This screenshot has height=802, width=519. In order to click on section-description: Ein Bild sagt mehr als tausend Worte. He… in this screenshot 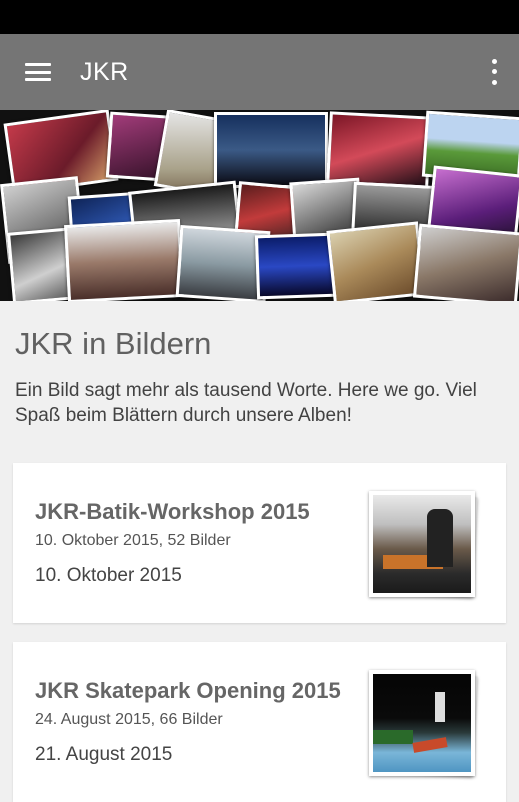, I will do `click(246, 403)`.